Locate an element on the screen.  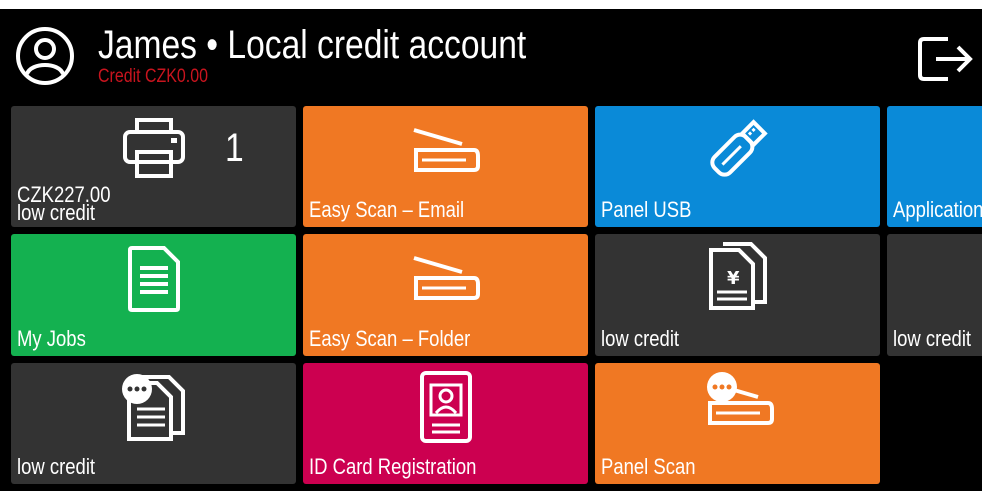
easy-scan-folder-tile: Easy Scan – Folder is located at coordinates (445, 295).